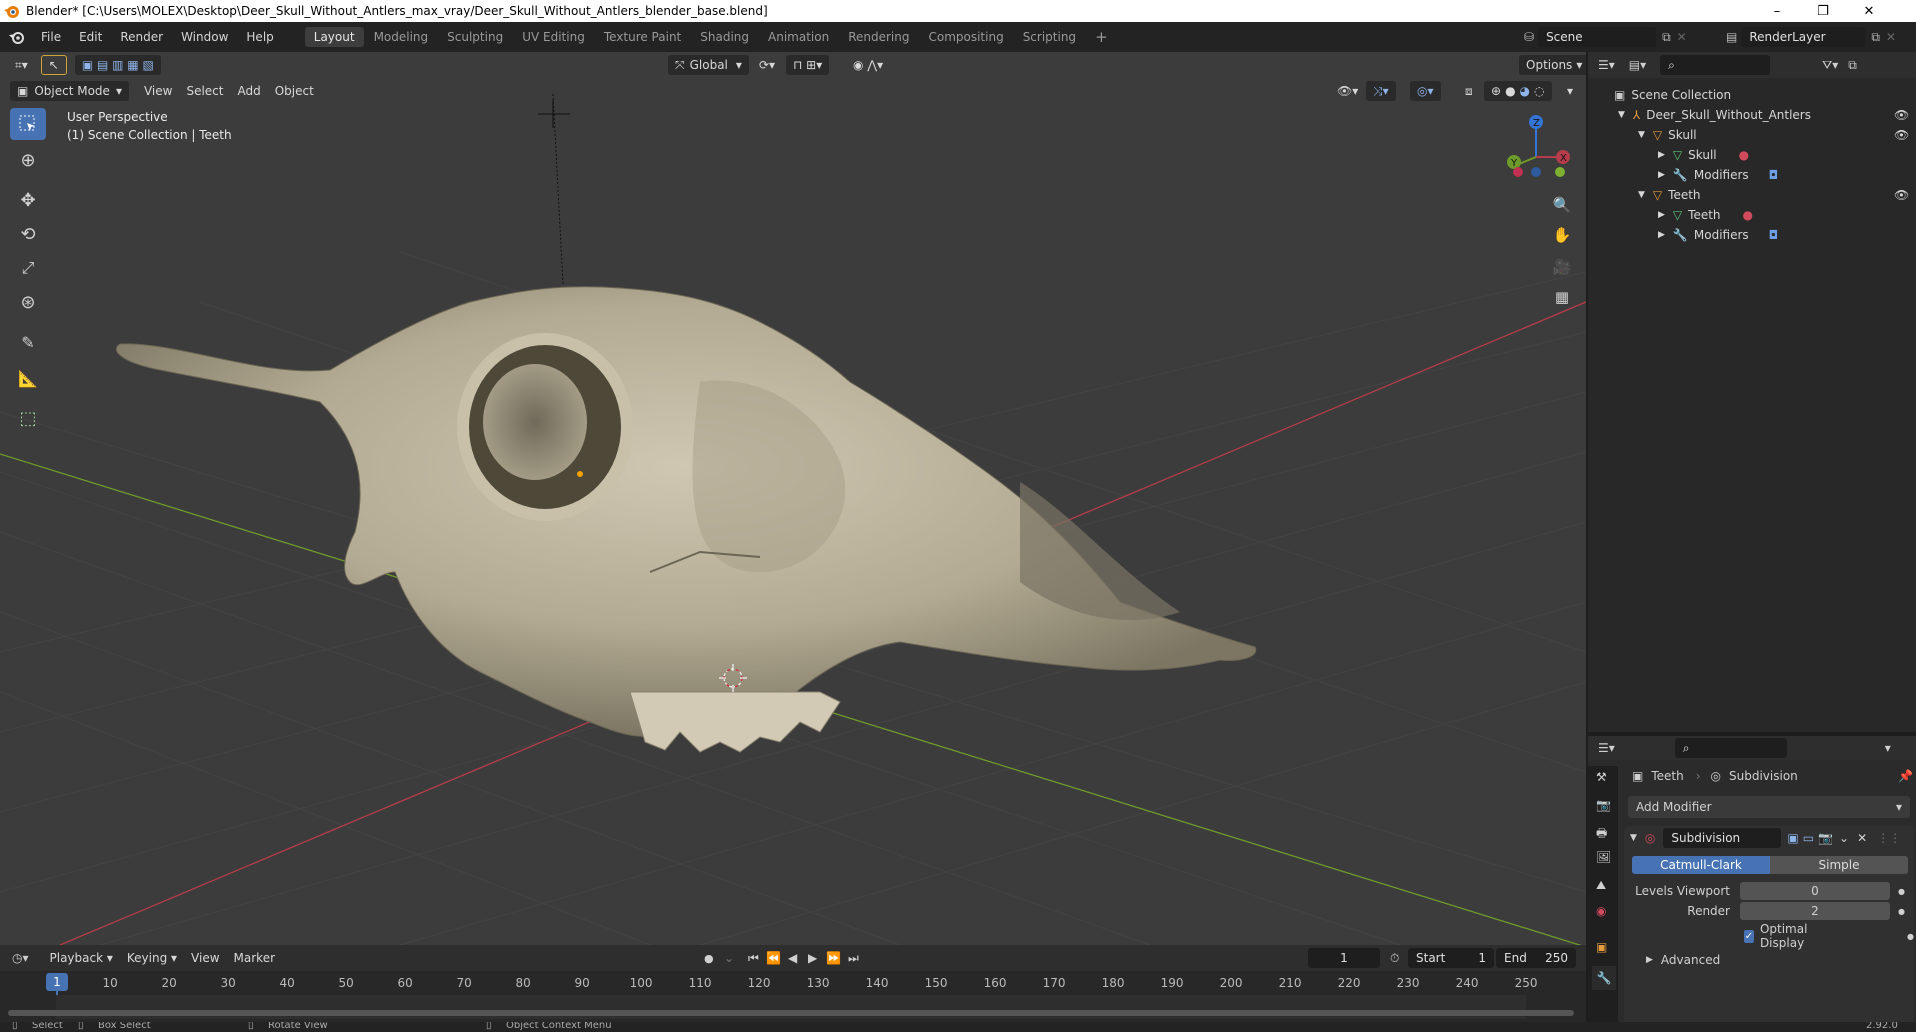 This screenshot has width=1916, height=1032. Describe the element at coordinates (1562, 297) in the screenshot. I see `ortho-toggle-button: ▦` at that location.